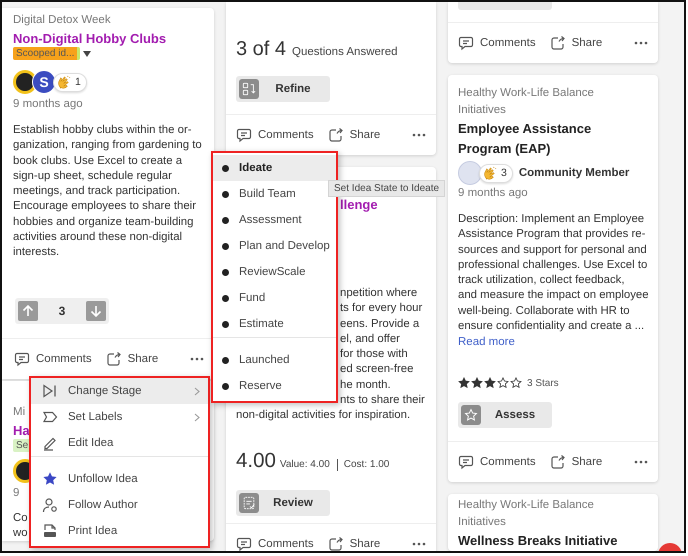 The height and width of the screenshot is (556, 688). What do you see at coordinates (345, 52) in the screenshot?
I see `answered-label: Questions Answered` at bounding box center [345, 52].